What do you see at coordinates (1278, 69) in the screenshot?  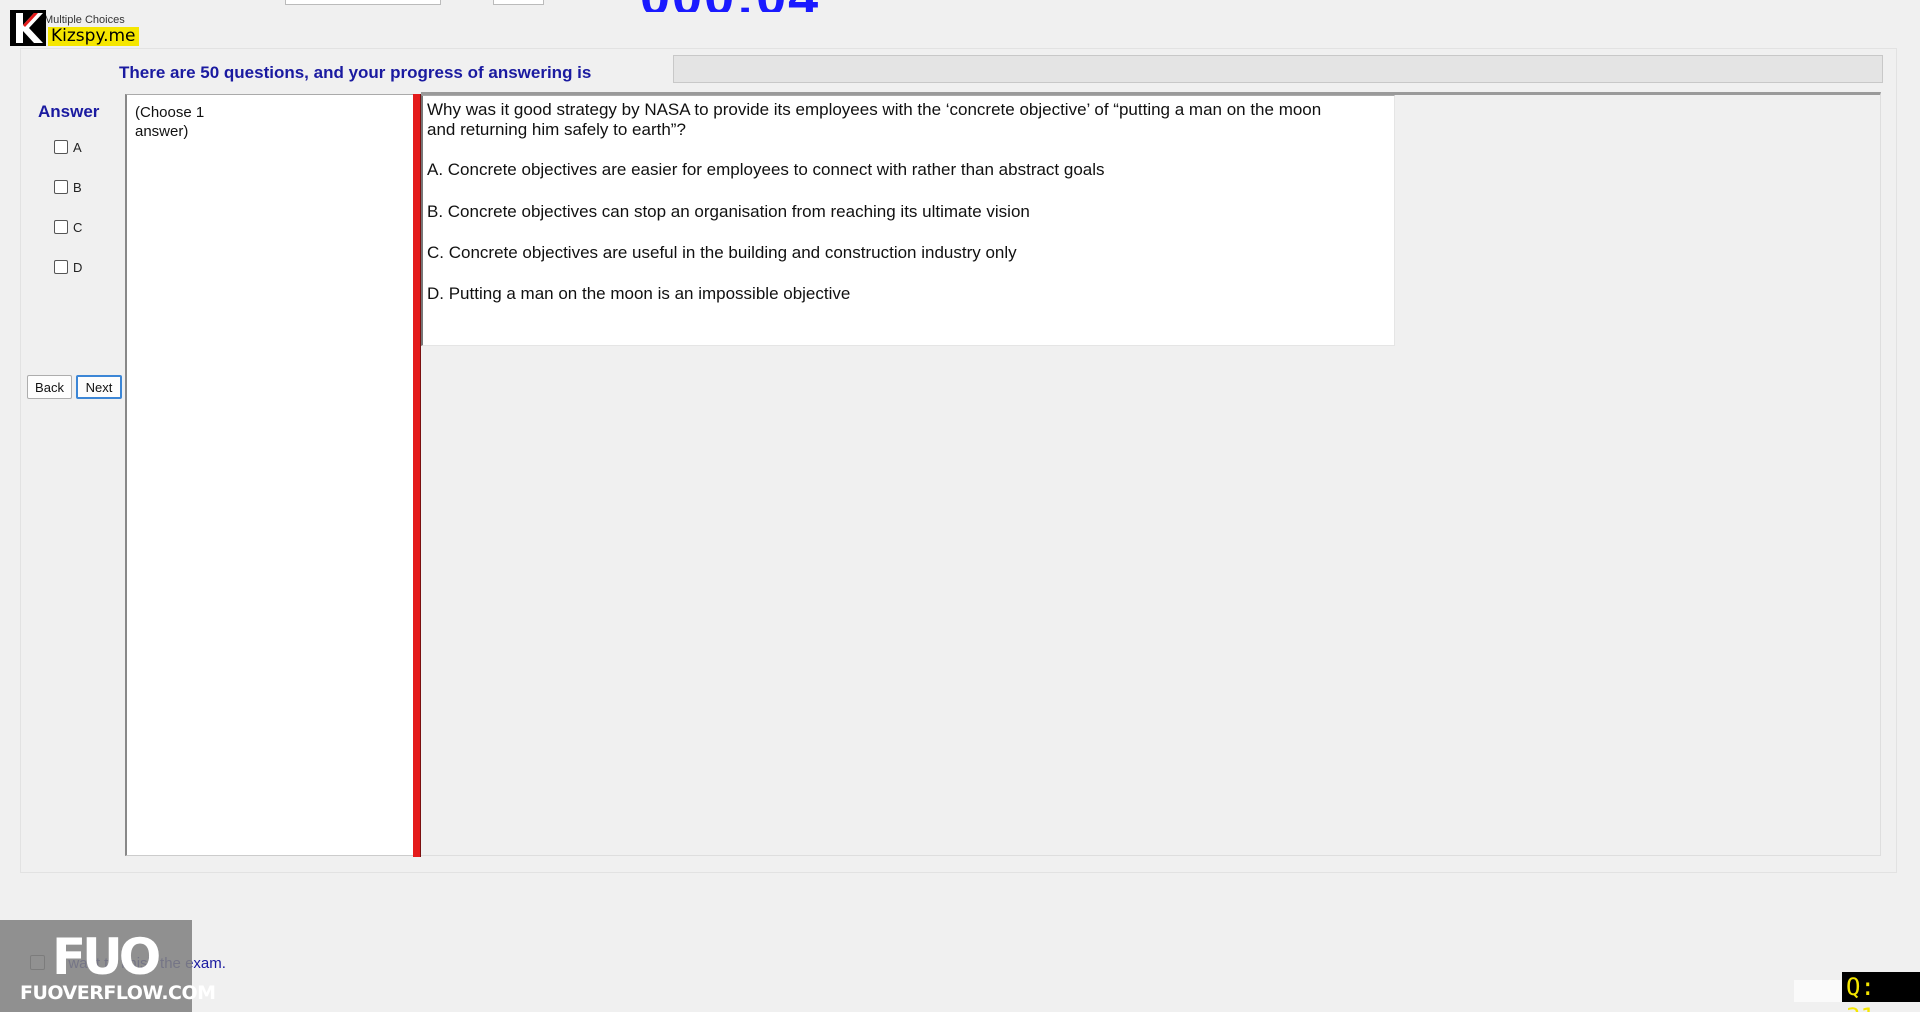 I see `progress-bar` at bounding box center [1278, 69].